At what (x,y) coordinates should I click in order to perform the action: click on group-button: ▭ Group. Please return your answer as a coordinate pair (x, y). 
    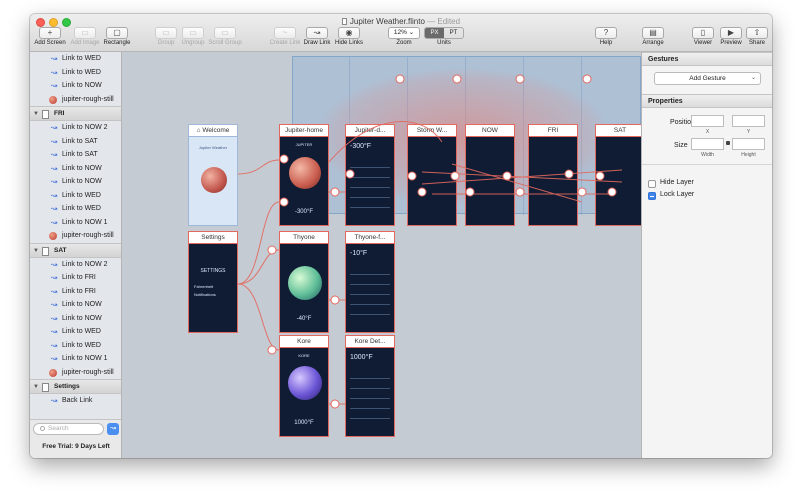
    Looking at the image, I should click on (166, 36).